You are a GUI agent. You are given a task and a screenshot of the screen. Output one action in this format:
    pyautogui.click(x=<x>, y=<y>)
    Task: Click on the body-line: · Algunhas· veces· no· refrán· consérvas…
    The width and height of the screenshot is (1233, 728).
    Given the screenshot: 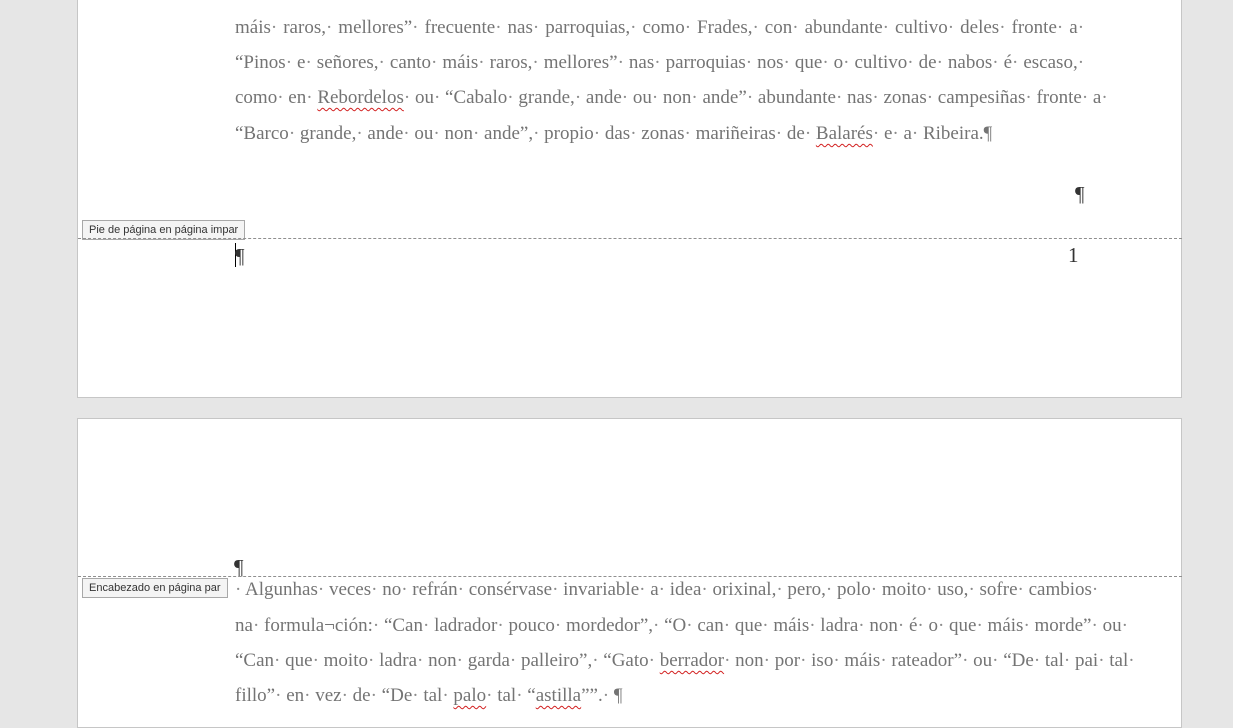 What is the action you would take?
    pyautogui.click(x=666, y=590)
    